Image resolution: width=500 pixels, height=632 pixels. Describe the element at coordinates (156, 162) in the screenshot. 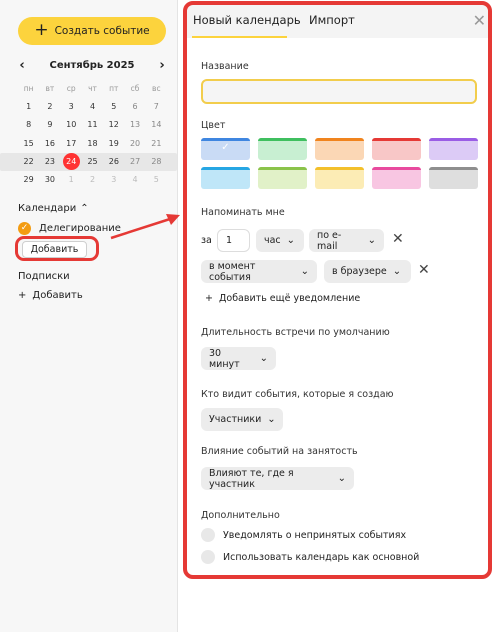

I see `day-cell: 28` at that location.